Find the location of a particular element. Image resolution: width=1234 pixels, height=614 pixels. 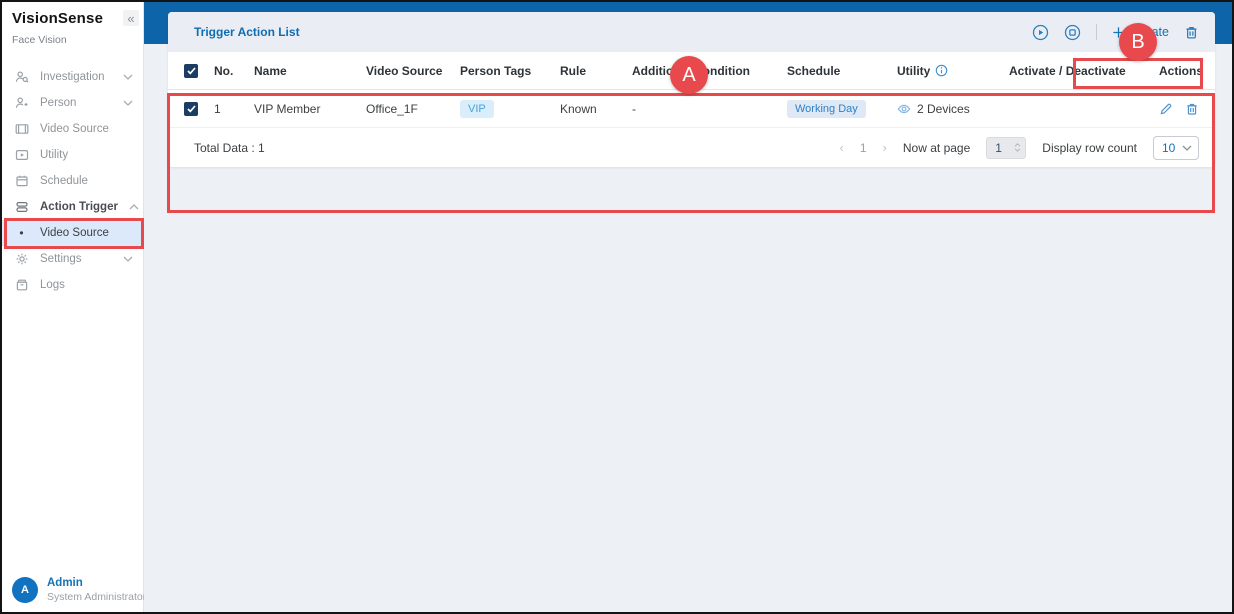

panel-title: Trigger Action List is located at coordinates (247, 32).